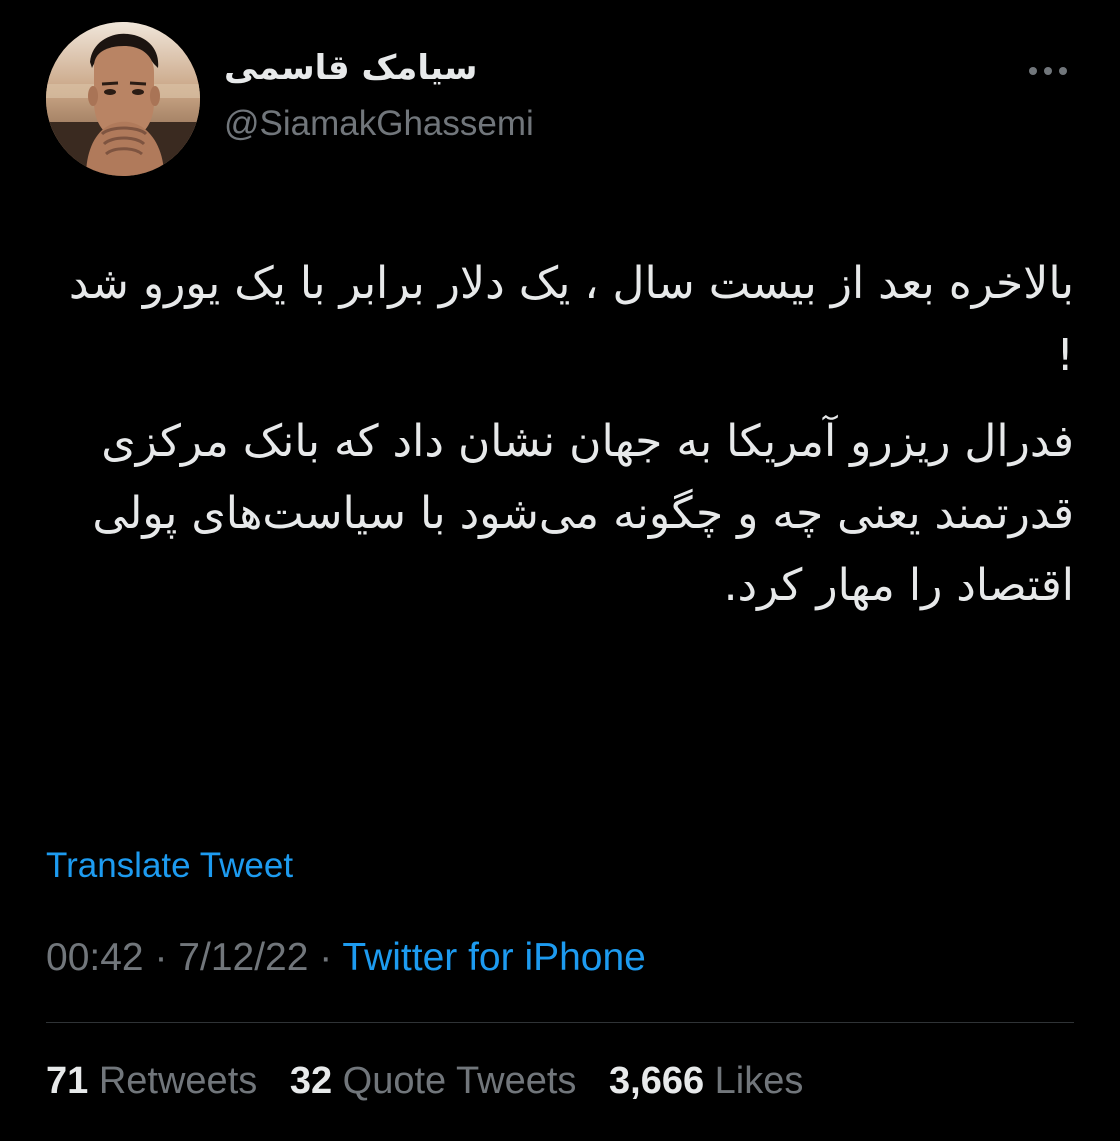  I want to click on retweets-label: Retweets, so click(178, 1081).